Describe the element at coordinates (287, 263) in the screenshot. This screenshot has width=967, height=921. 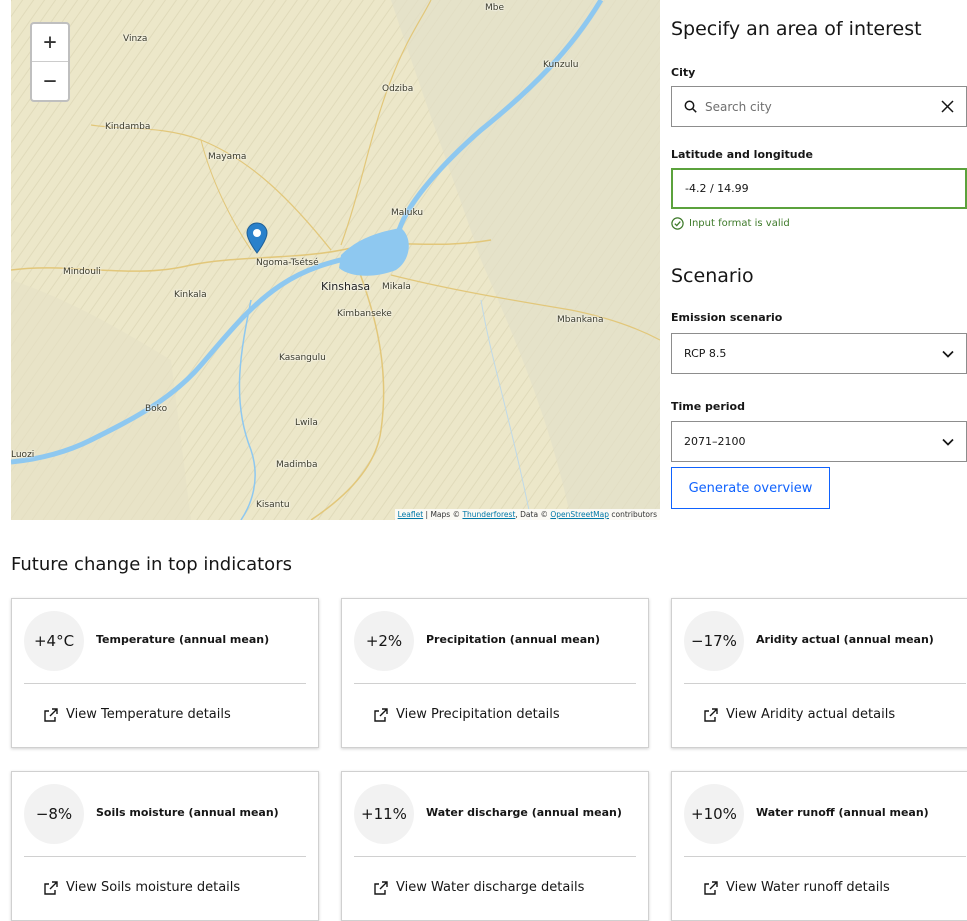
I see `place-ngoma-tsetse: Ngoma-Tsétsé` at that location.